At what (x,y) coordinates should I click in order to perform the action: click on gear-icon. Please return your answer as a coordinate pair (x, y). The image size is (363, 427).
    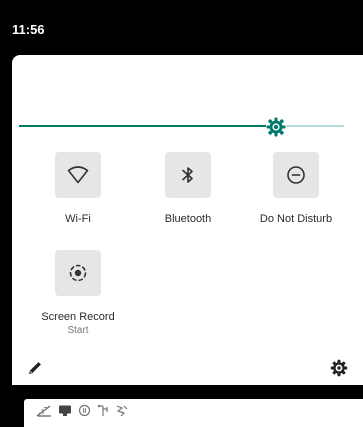
    Looking at the image, I should click on (339, 368).